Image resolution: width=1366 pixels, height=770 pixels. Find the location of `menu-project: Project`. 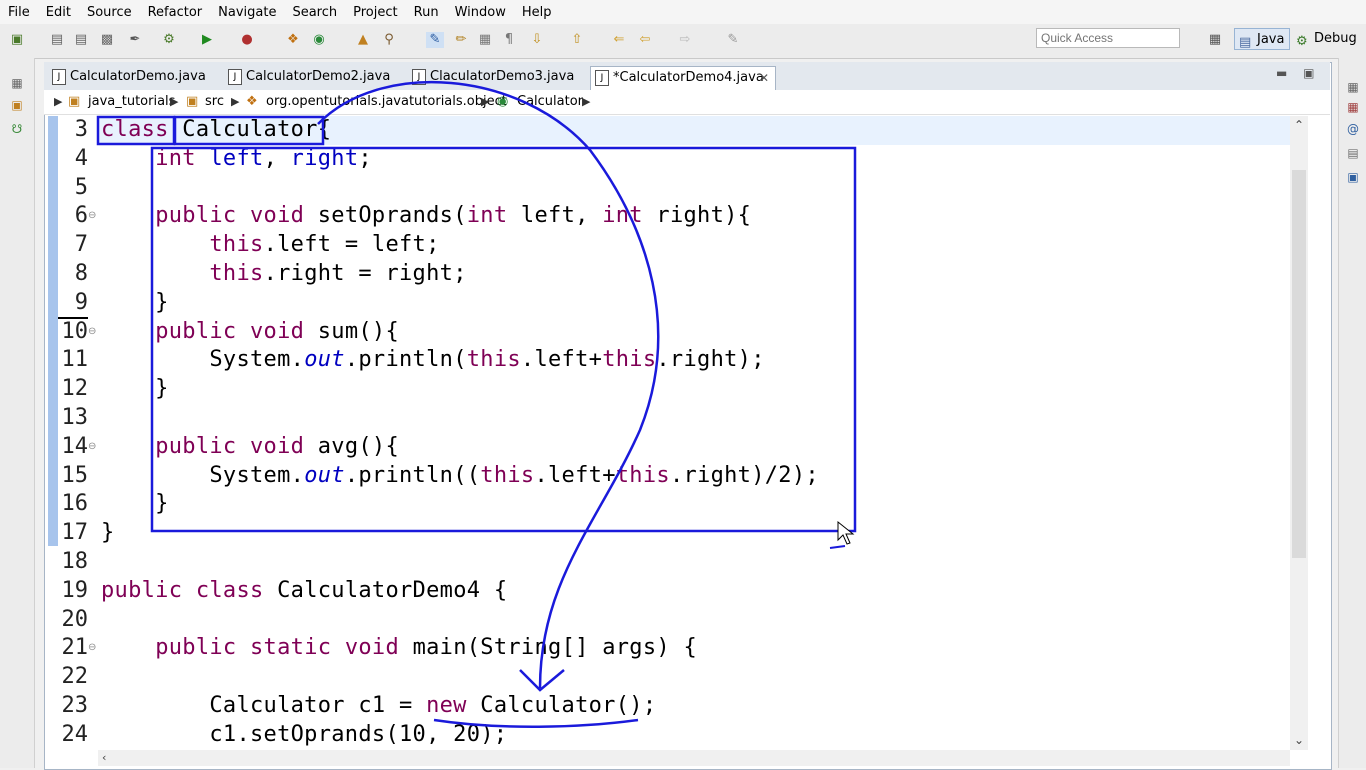

menu-project: Project is located at coordinates (375, 12).